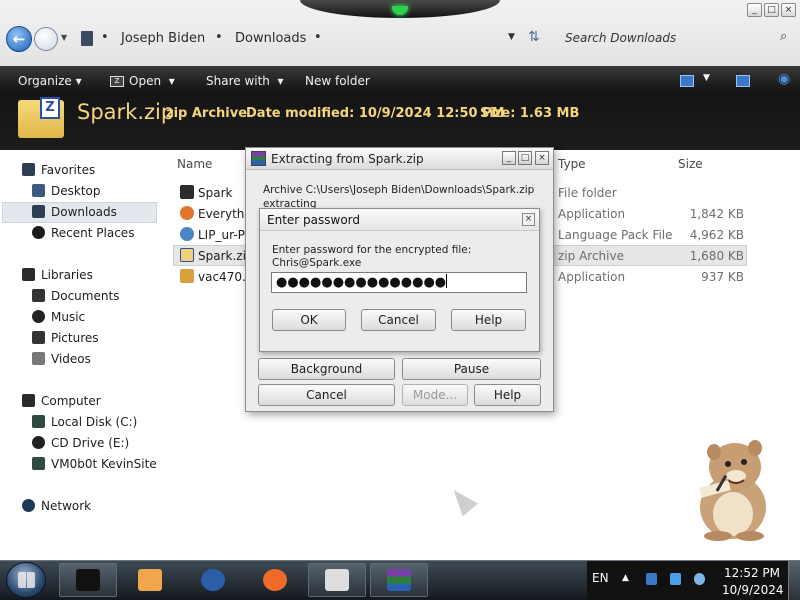 This screenshot has height=600, width=800. I want to click on network-drive-icon, so click(38, 463).